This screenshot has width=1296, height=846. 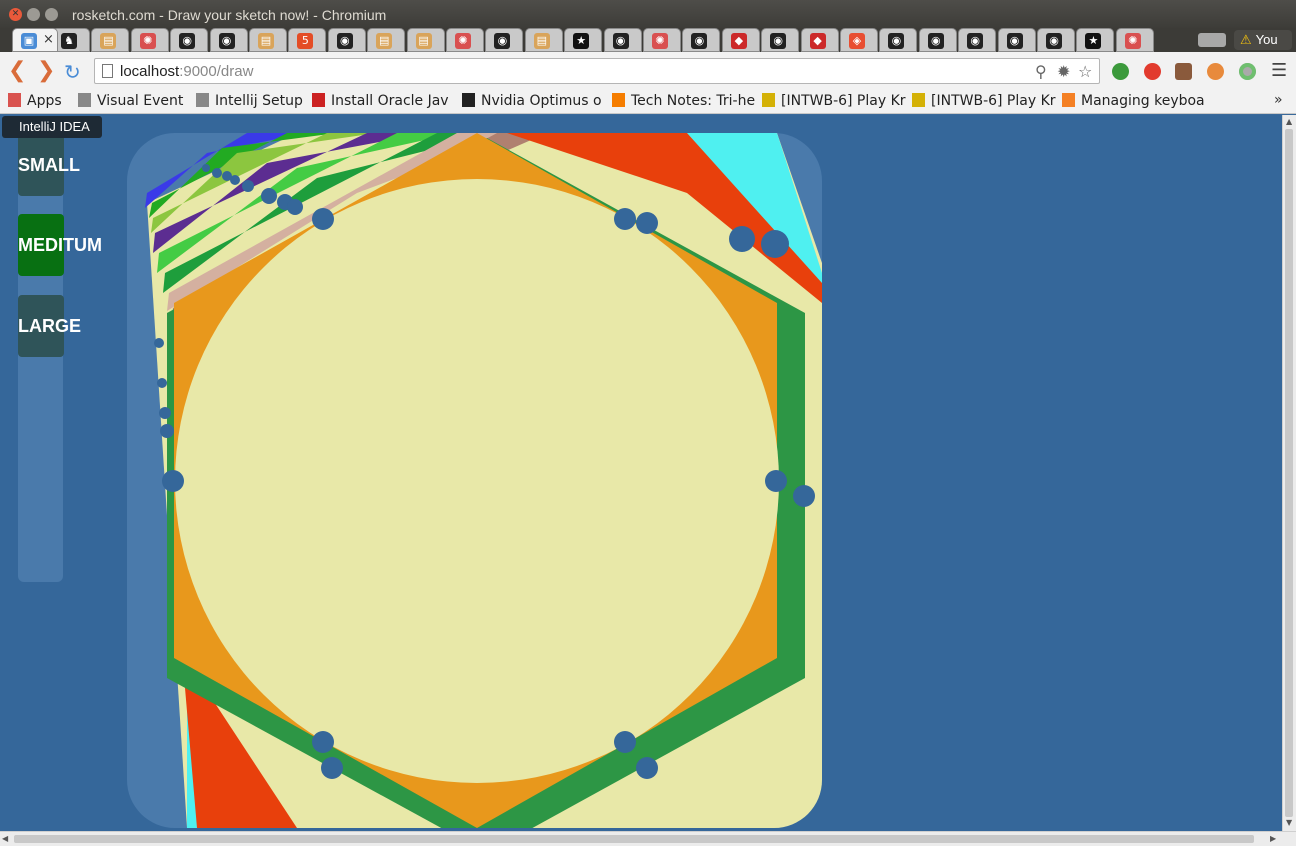 I want to click on chrome-menu-icon: ☰, so click(x=1279, y=70).